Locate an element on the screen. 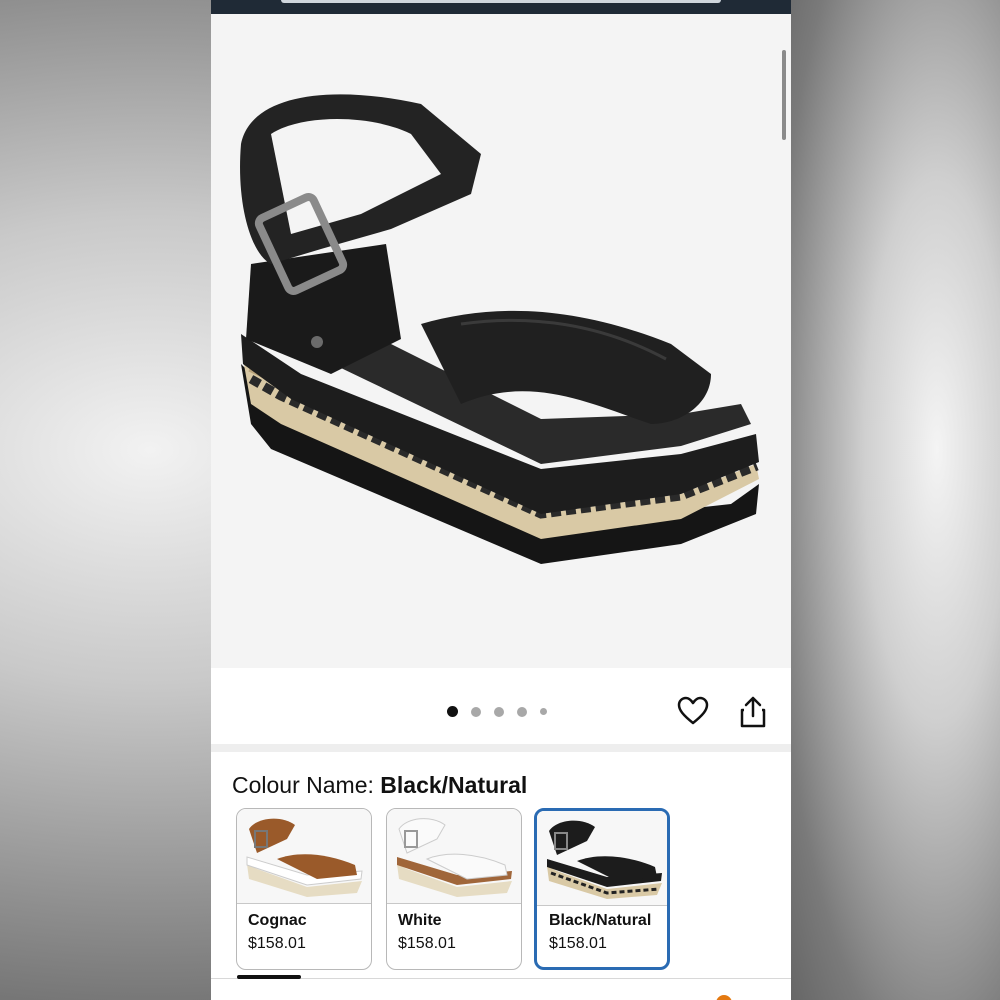 This screenshot has width=1000, height=1000. white-sandal-thumbnail is located at coordinates (454, 857).